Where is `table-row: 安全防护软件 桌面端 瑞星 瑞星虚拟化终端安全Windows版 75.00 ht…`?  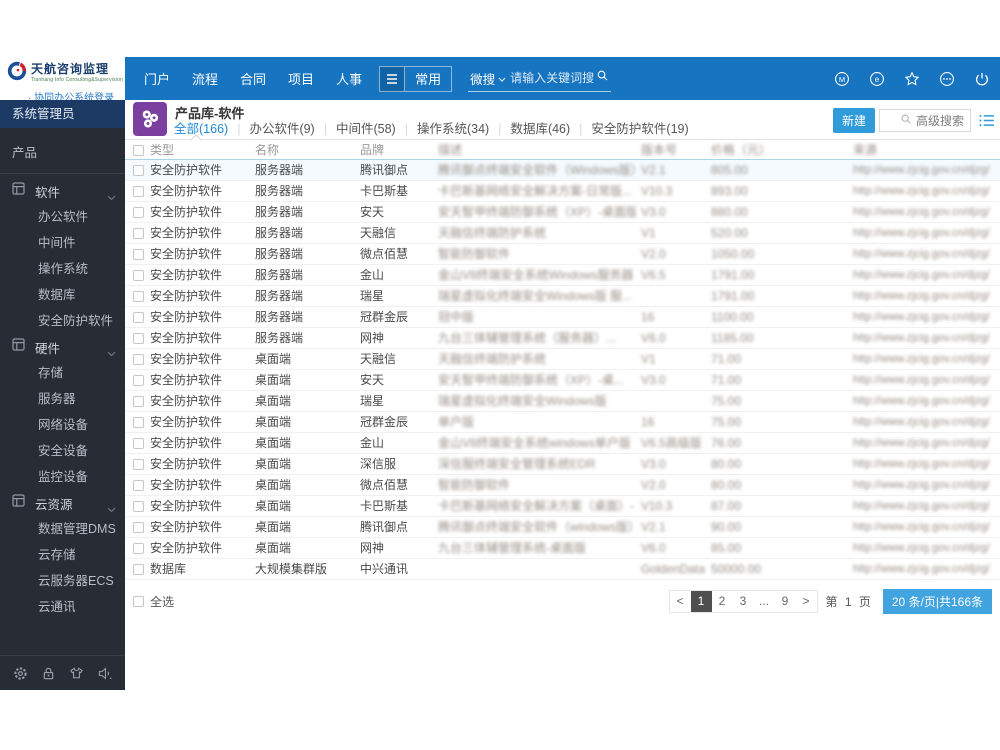
table-row: 安全防护软件 桌面端 瑞星 瑞星虚拟化终端安全Windows版 75.00 ht… is located at coordinates (562, 401).